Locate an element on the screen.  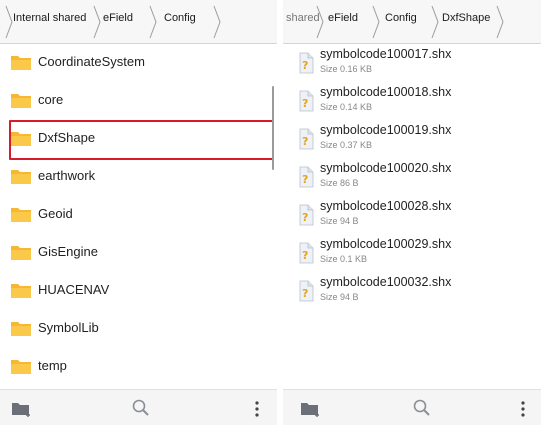
file-size: Size 0.14 KB is located at coordinates (346, 107).